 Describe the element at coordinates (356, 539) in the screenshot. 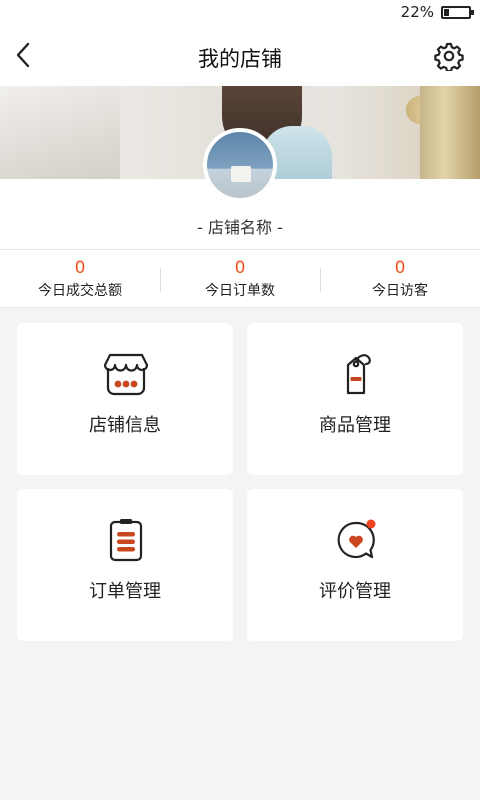

I see `heart-comment-icon` at that location.